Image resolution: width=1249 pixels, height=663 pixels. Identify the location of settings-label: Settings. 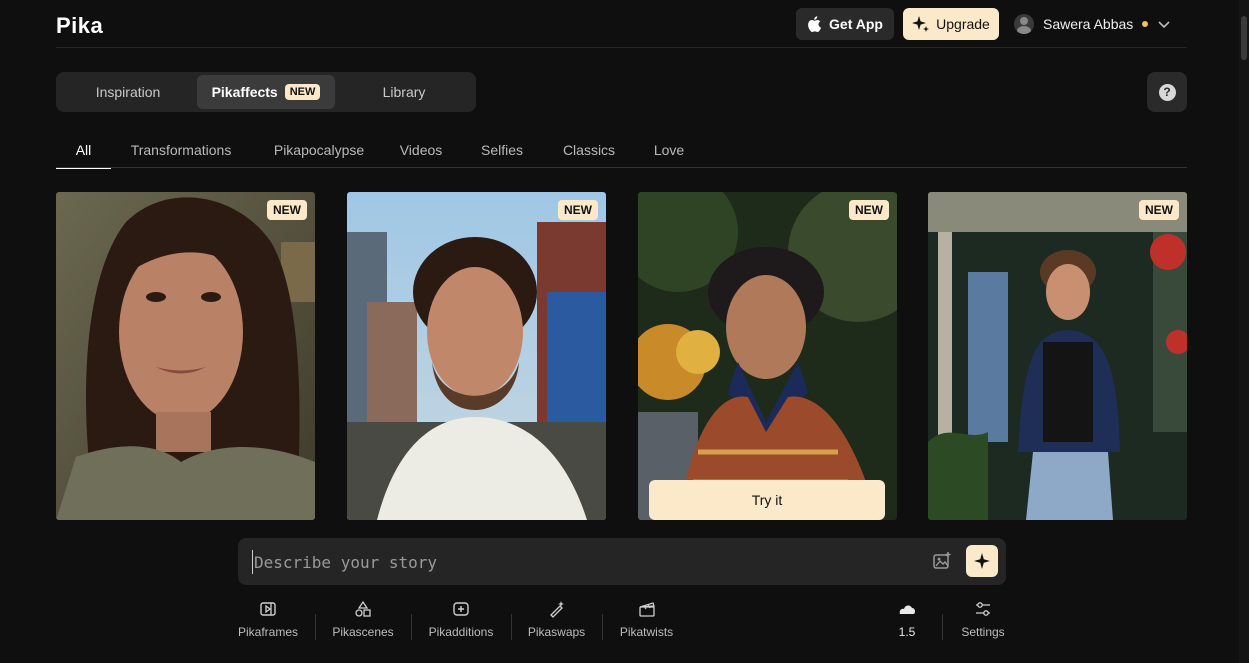
(983, 632).